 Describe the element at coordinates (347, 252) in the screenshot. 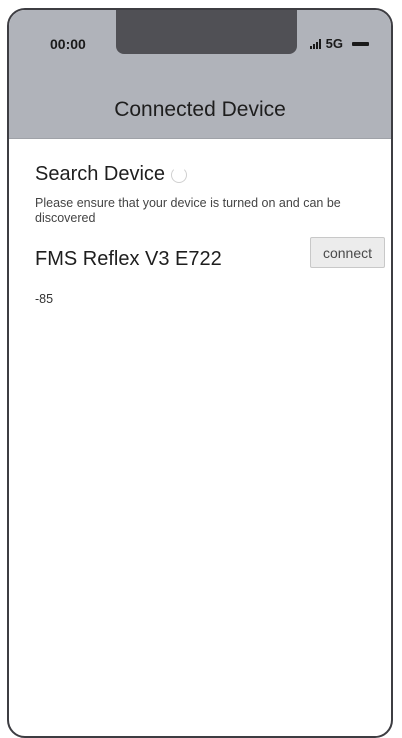

I see `connect-button: connect` at that location.